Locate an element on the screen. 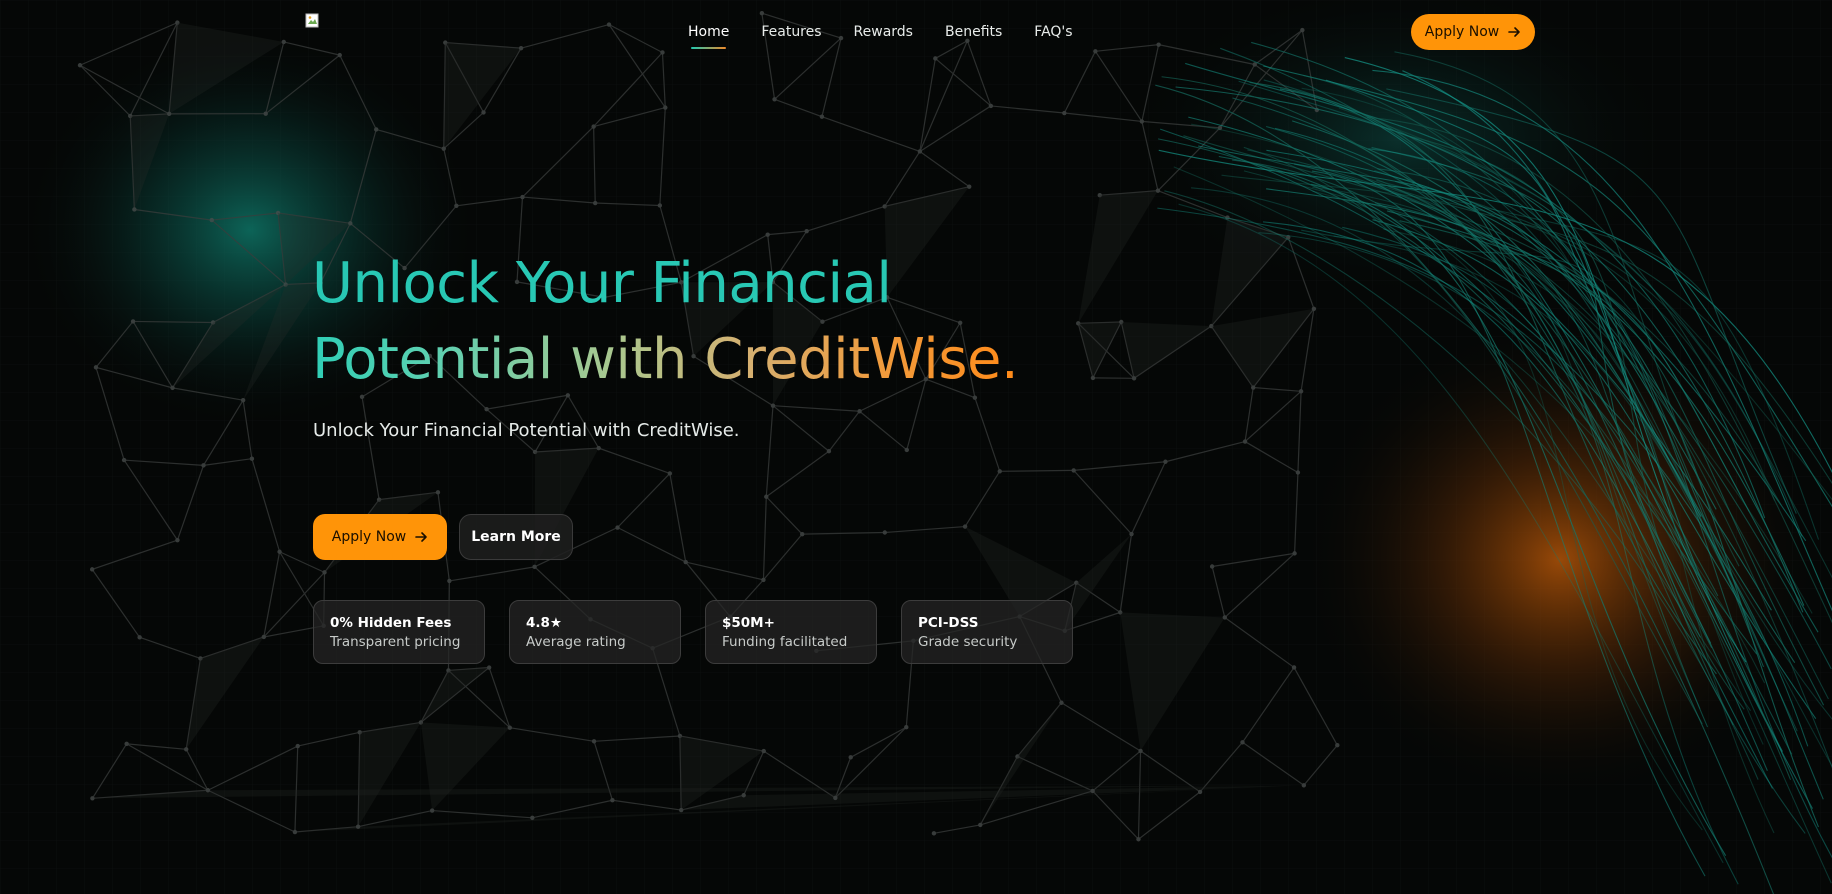  hero-apply-now-label: Apply Now is located at coordinates (369, 537).